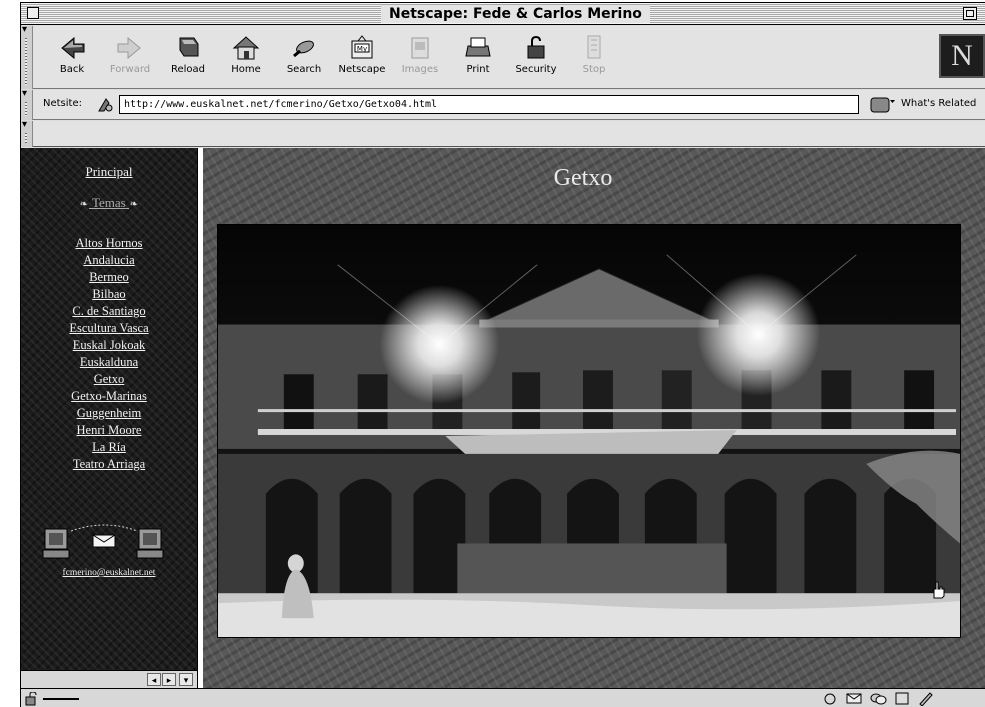 Image resolution: width=985 pixels, height=707 pixels. What do you see at coordinates (189, 47) in the screenshot?
I see `reload-icon` at bounding box center [189, 47].